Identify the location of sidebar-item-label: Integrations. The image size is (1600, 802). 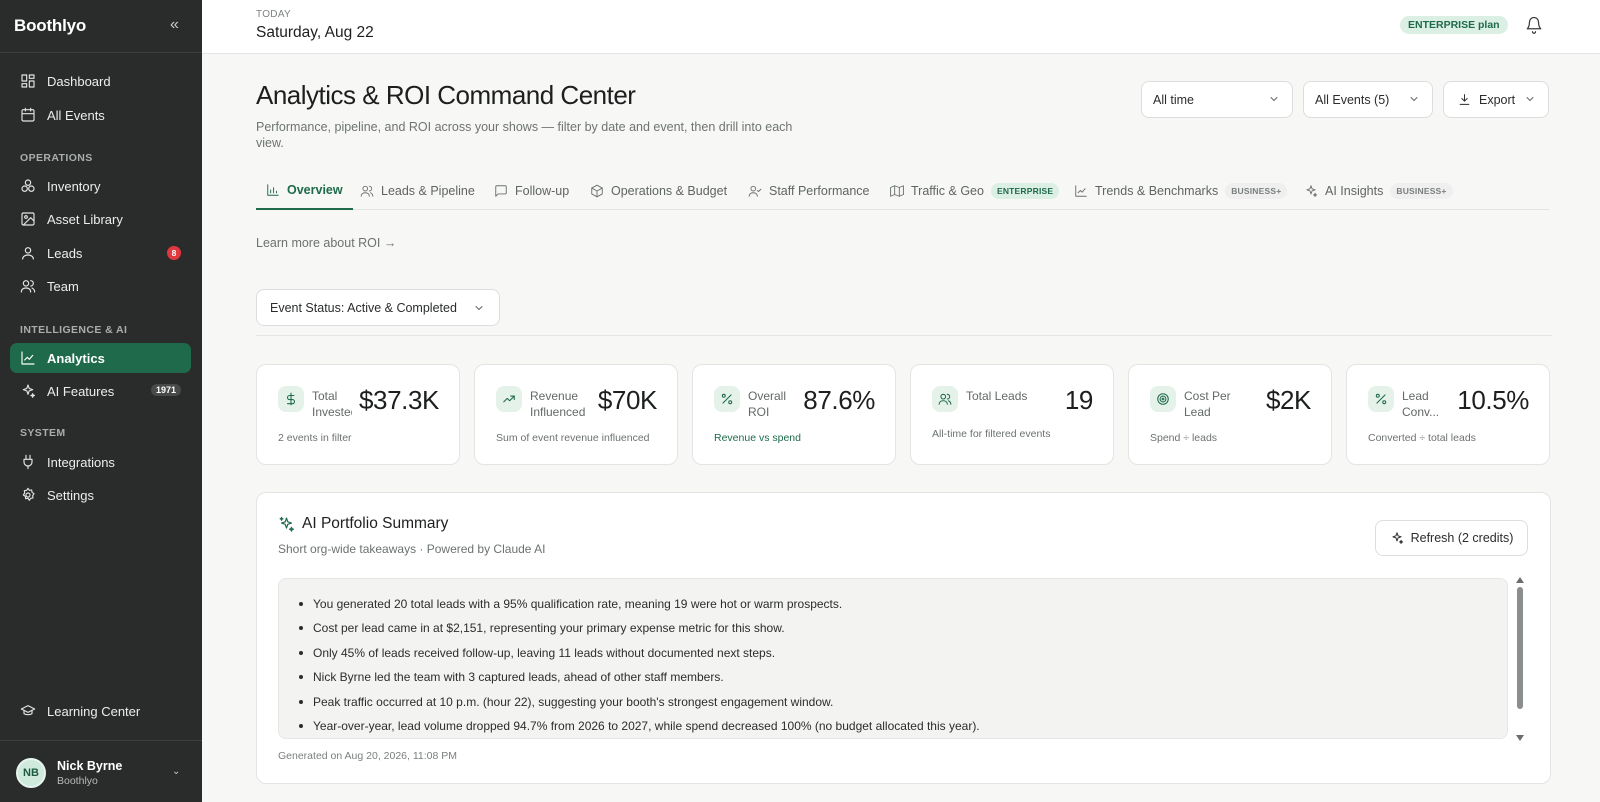
(81, 462).